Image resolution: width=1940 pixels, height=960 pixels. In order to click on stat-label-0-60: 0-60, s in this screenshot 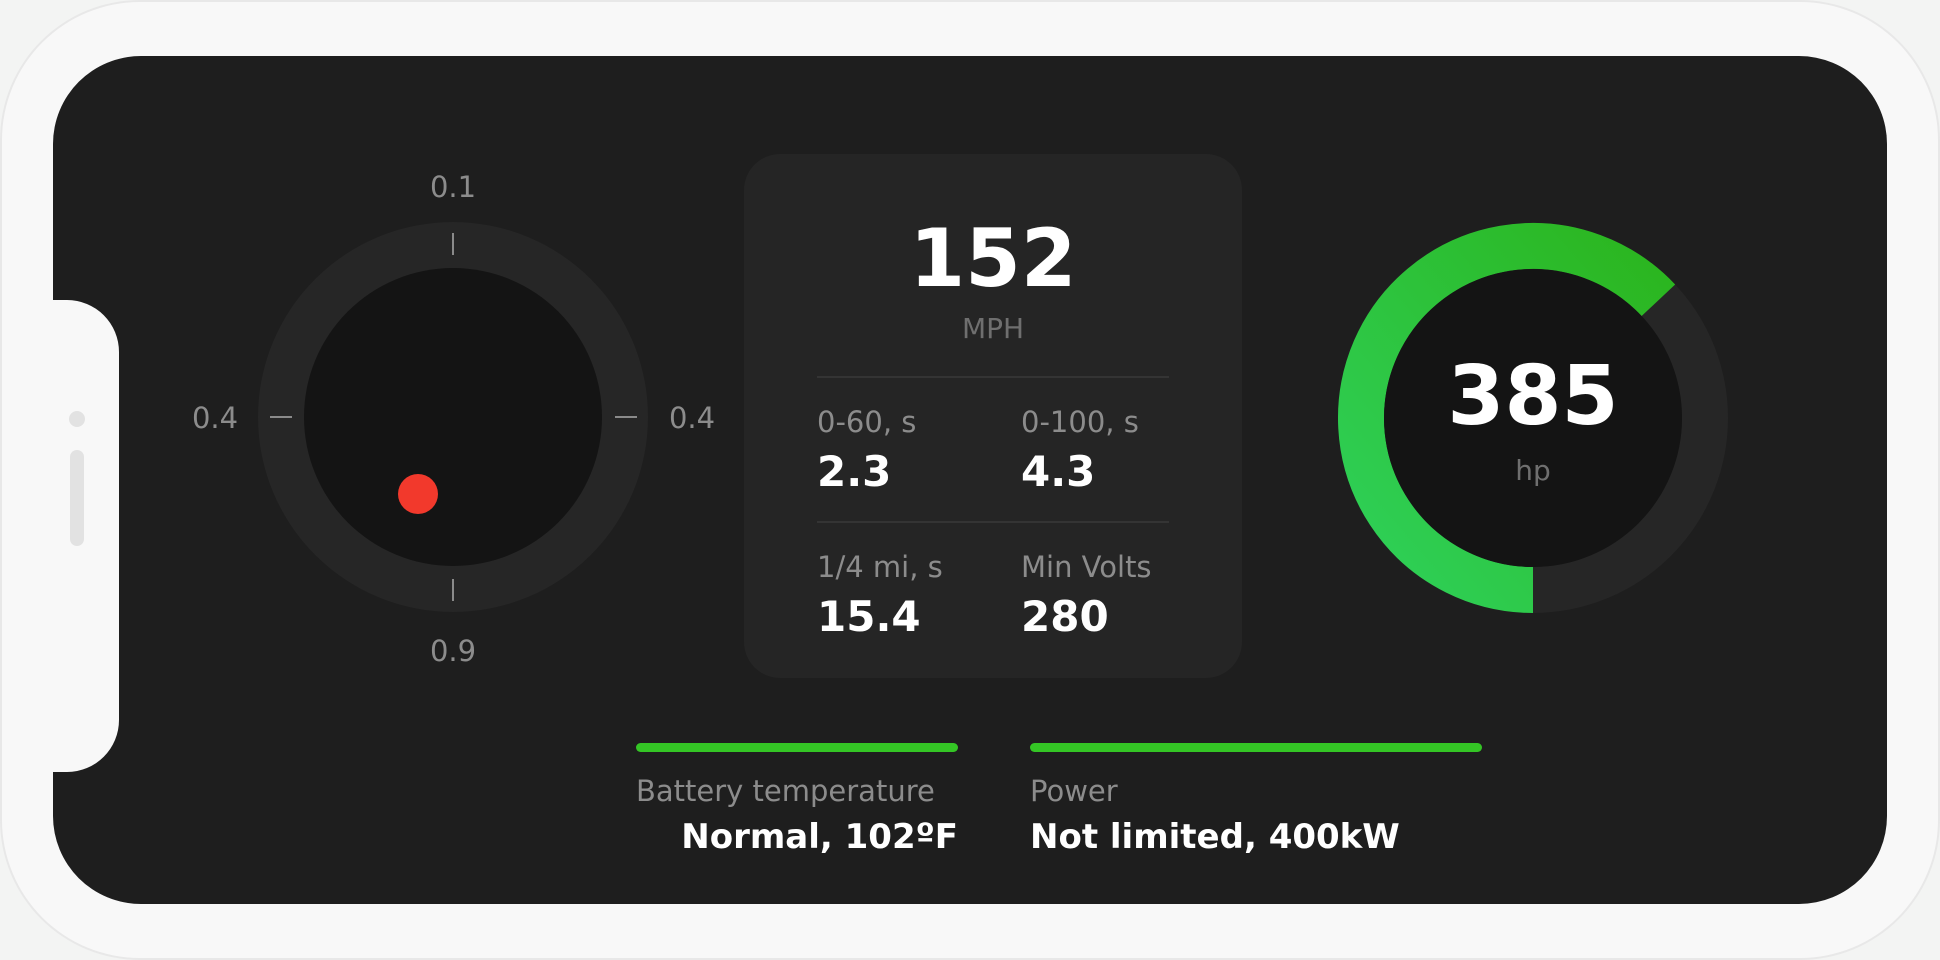, I will do `click(867, 422)`.